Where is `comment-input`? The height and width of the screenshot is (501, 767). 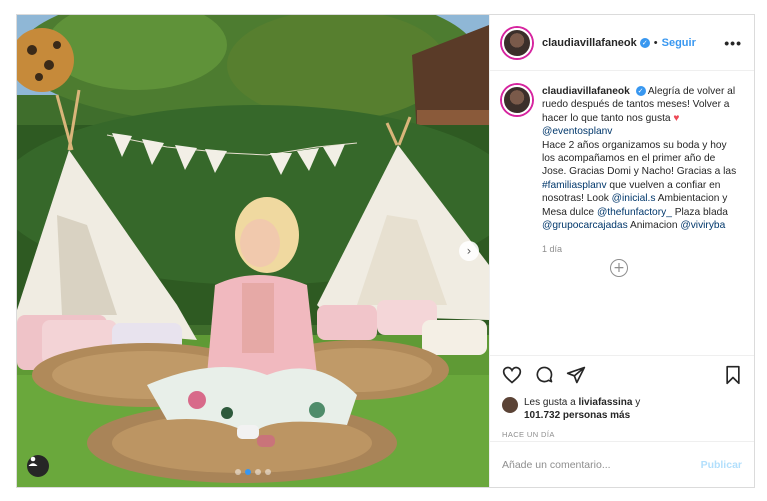
comment-input is located at coordinates (601, 464).